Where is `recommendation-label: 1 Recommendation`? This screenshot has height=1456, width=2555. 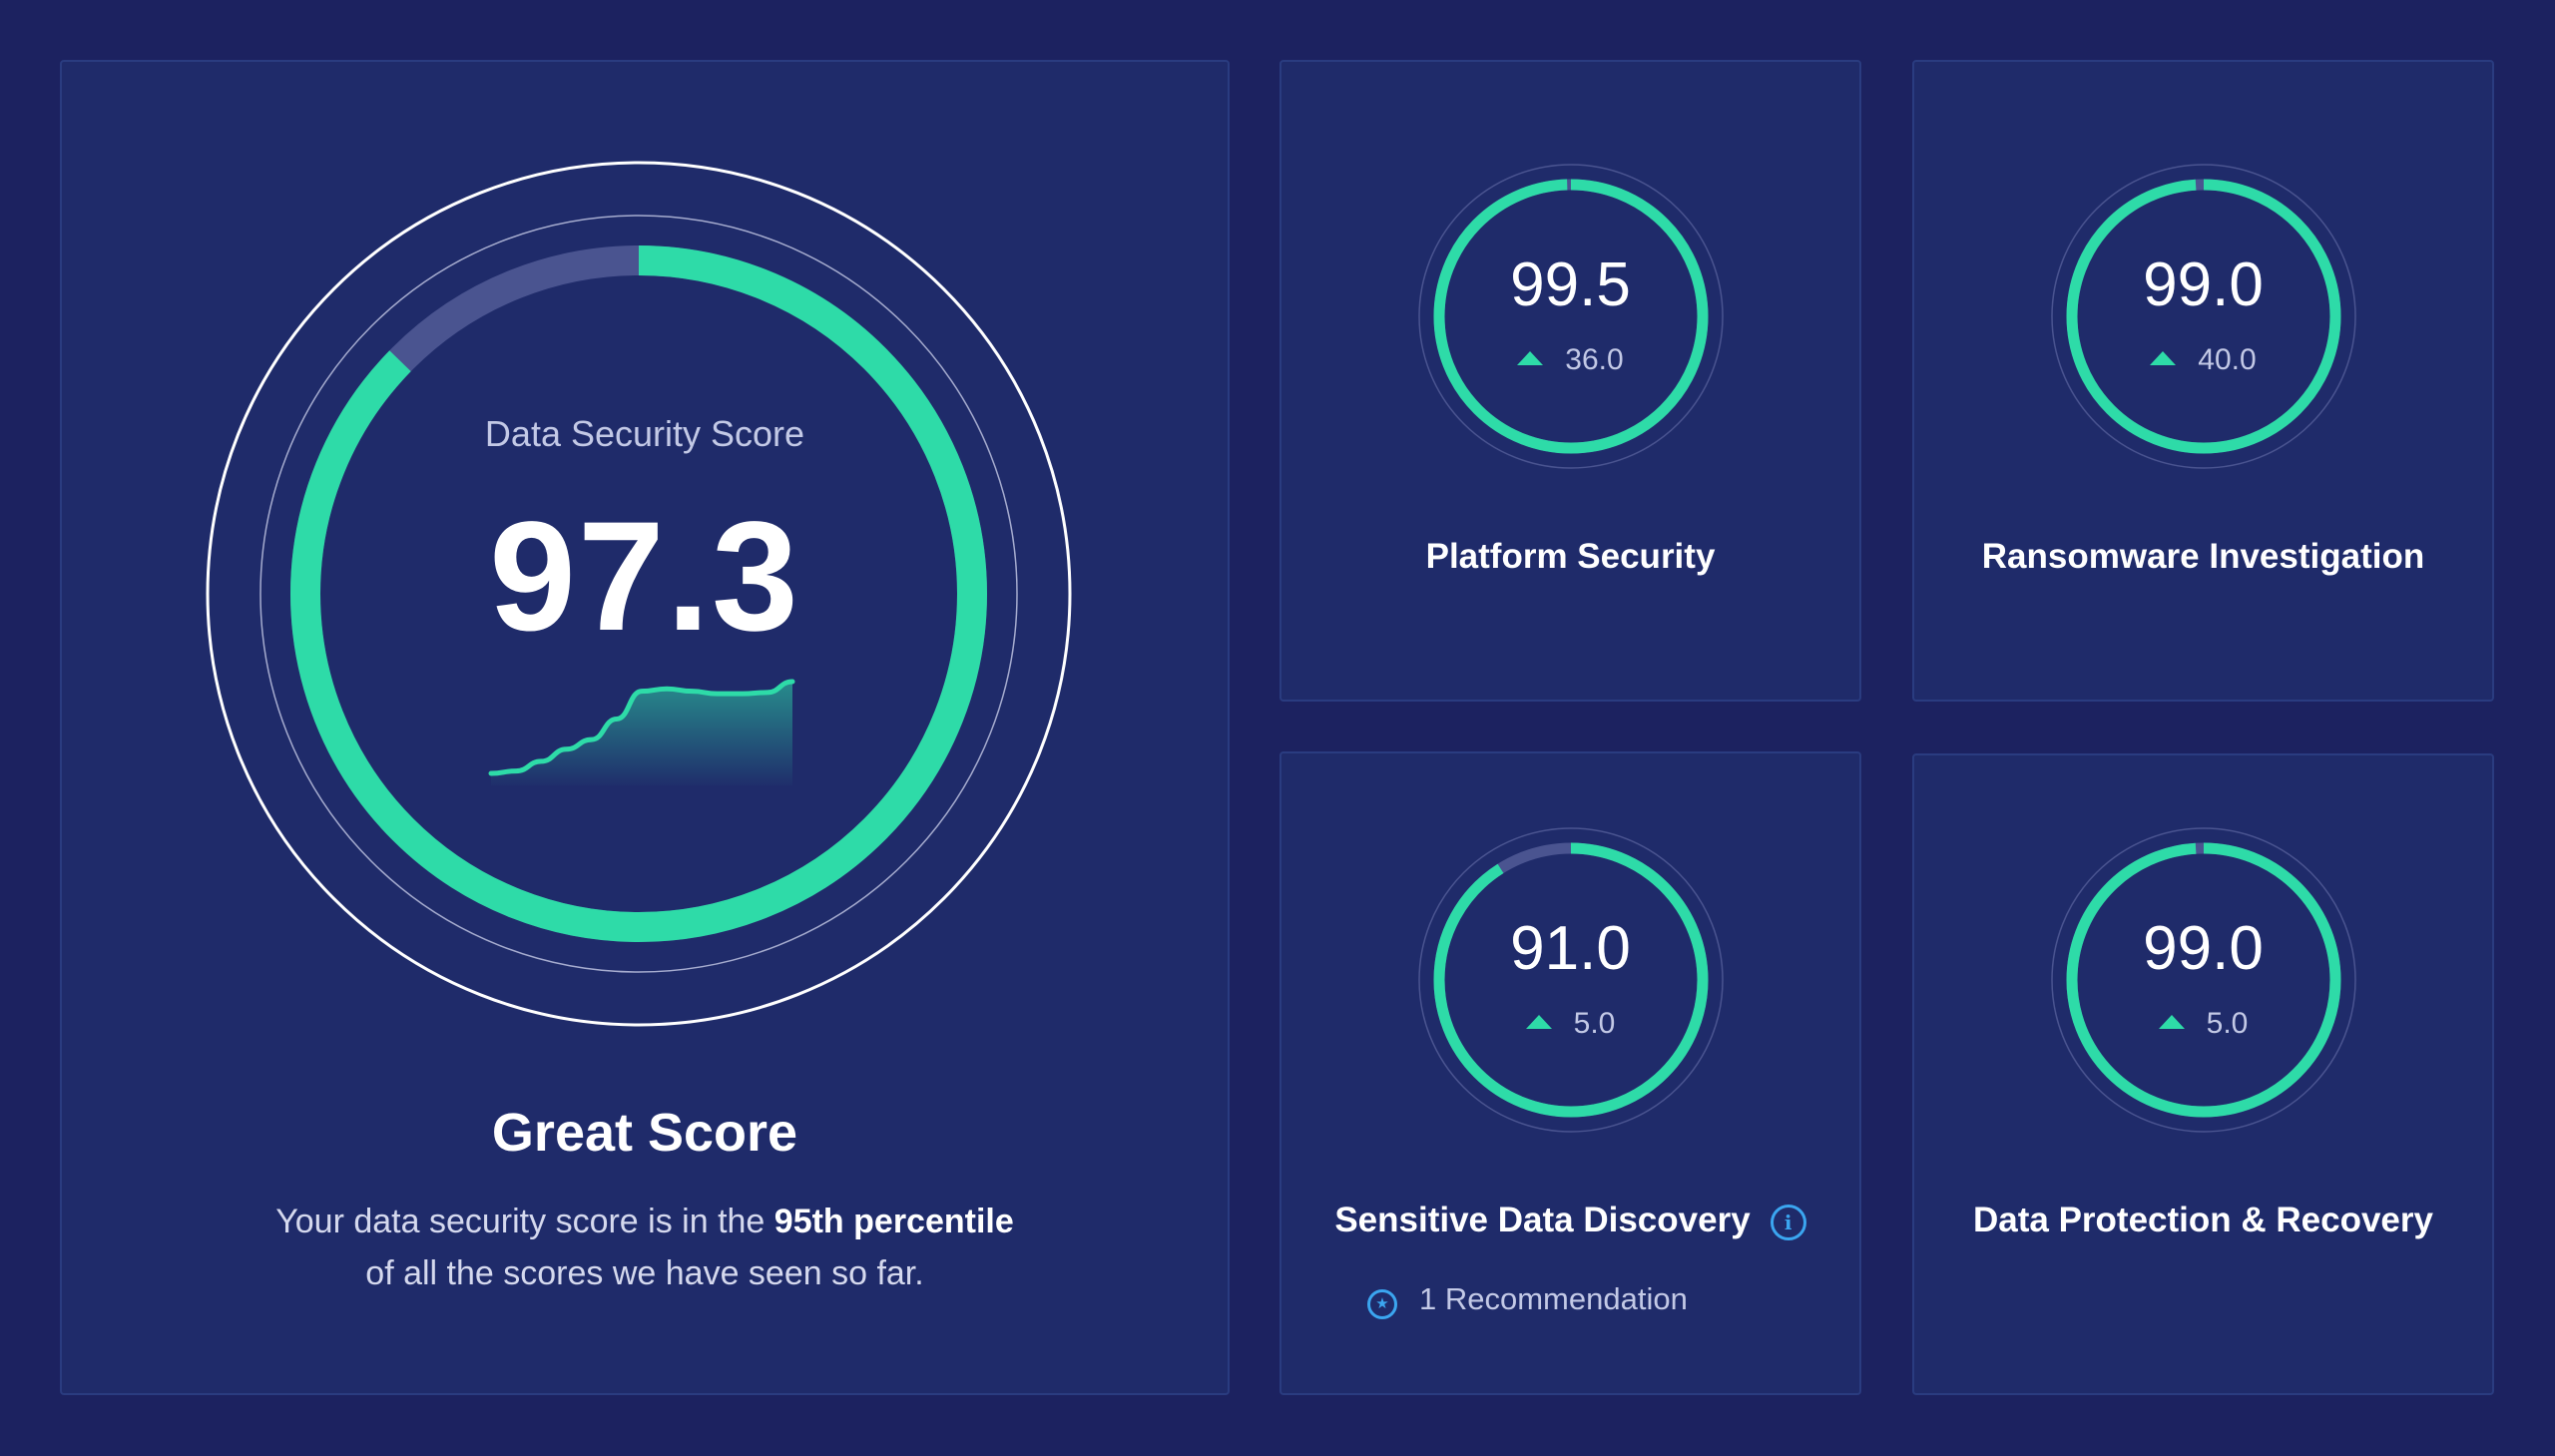
recommendation-label: 1 Recommendation is located at coordinates (1553, 1298).